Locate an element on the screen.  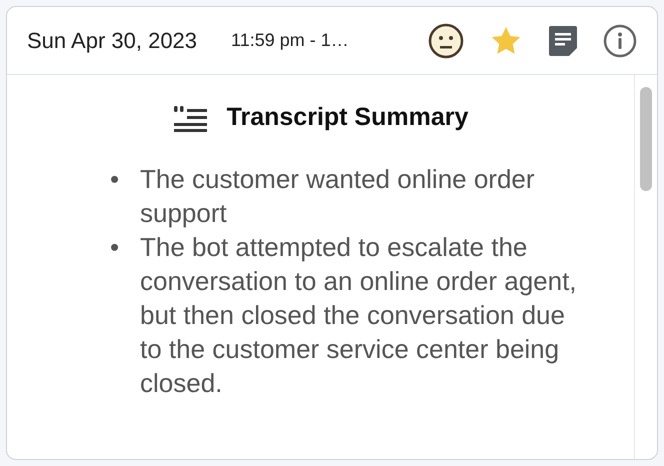
notes-icon is located at coordinates (563, 40).